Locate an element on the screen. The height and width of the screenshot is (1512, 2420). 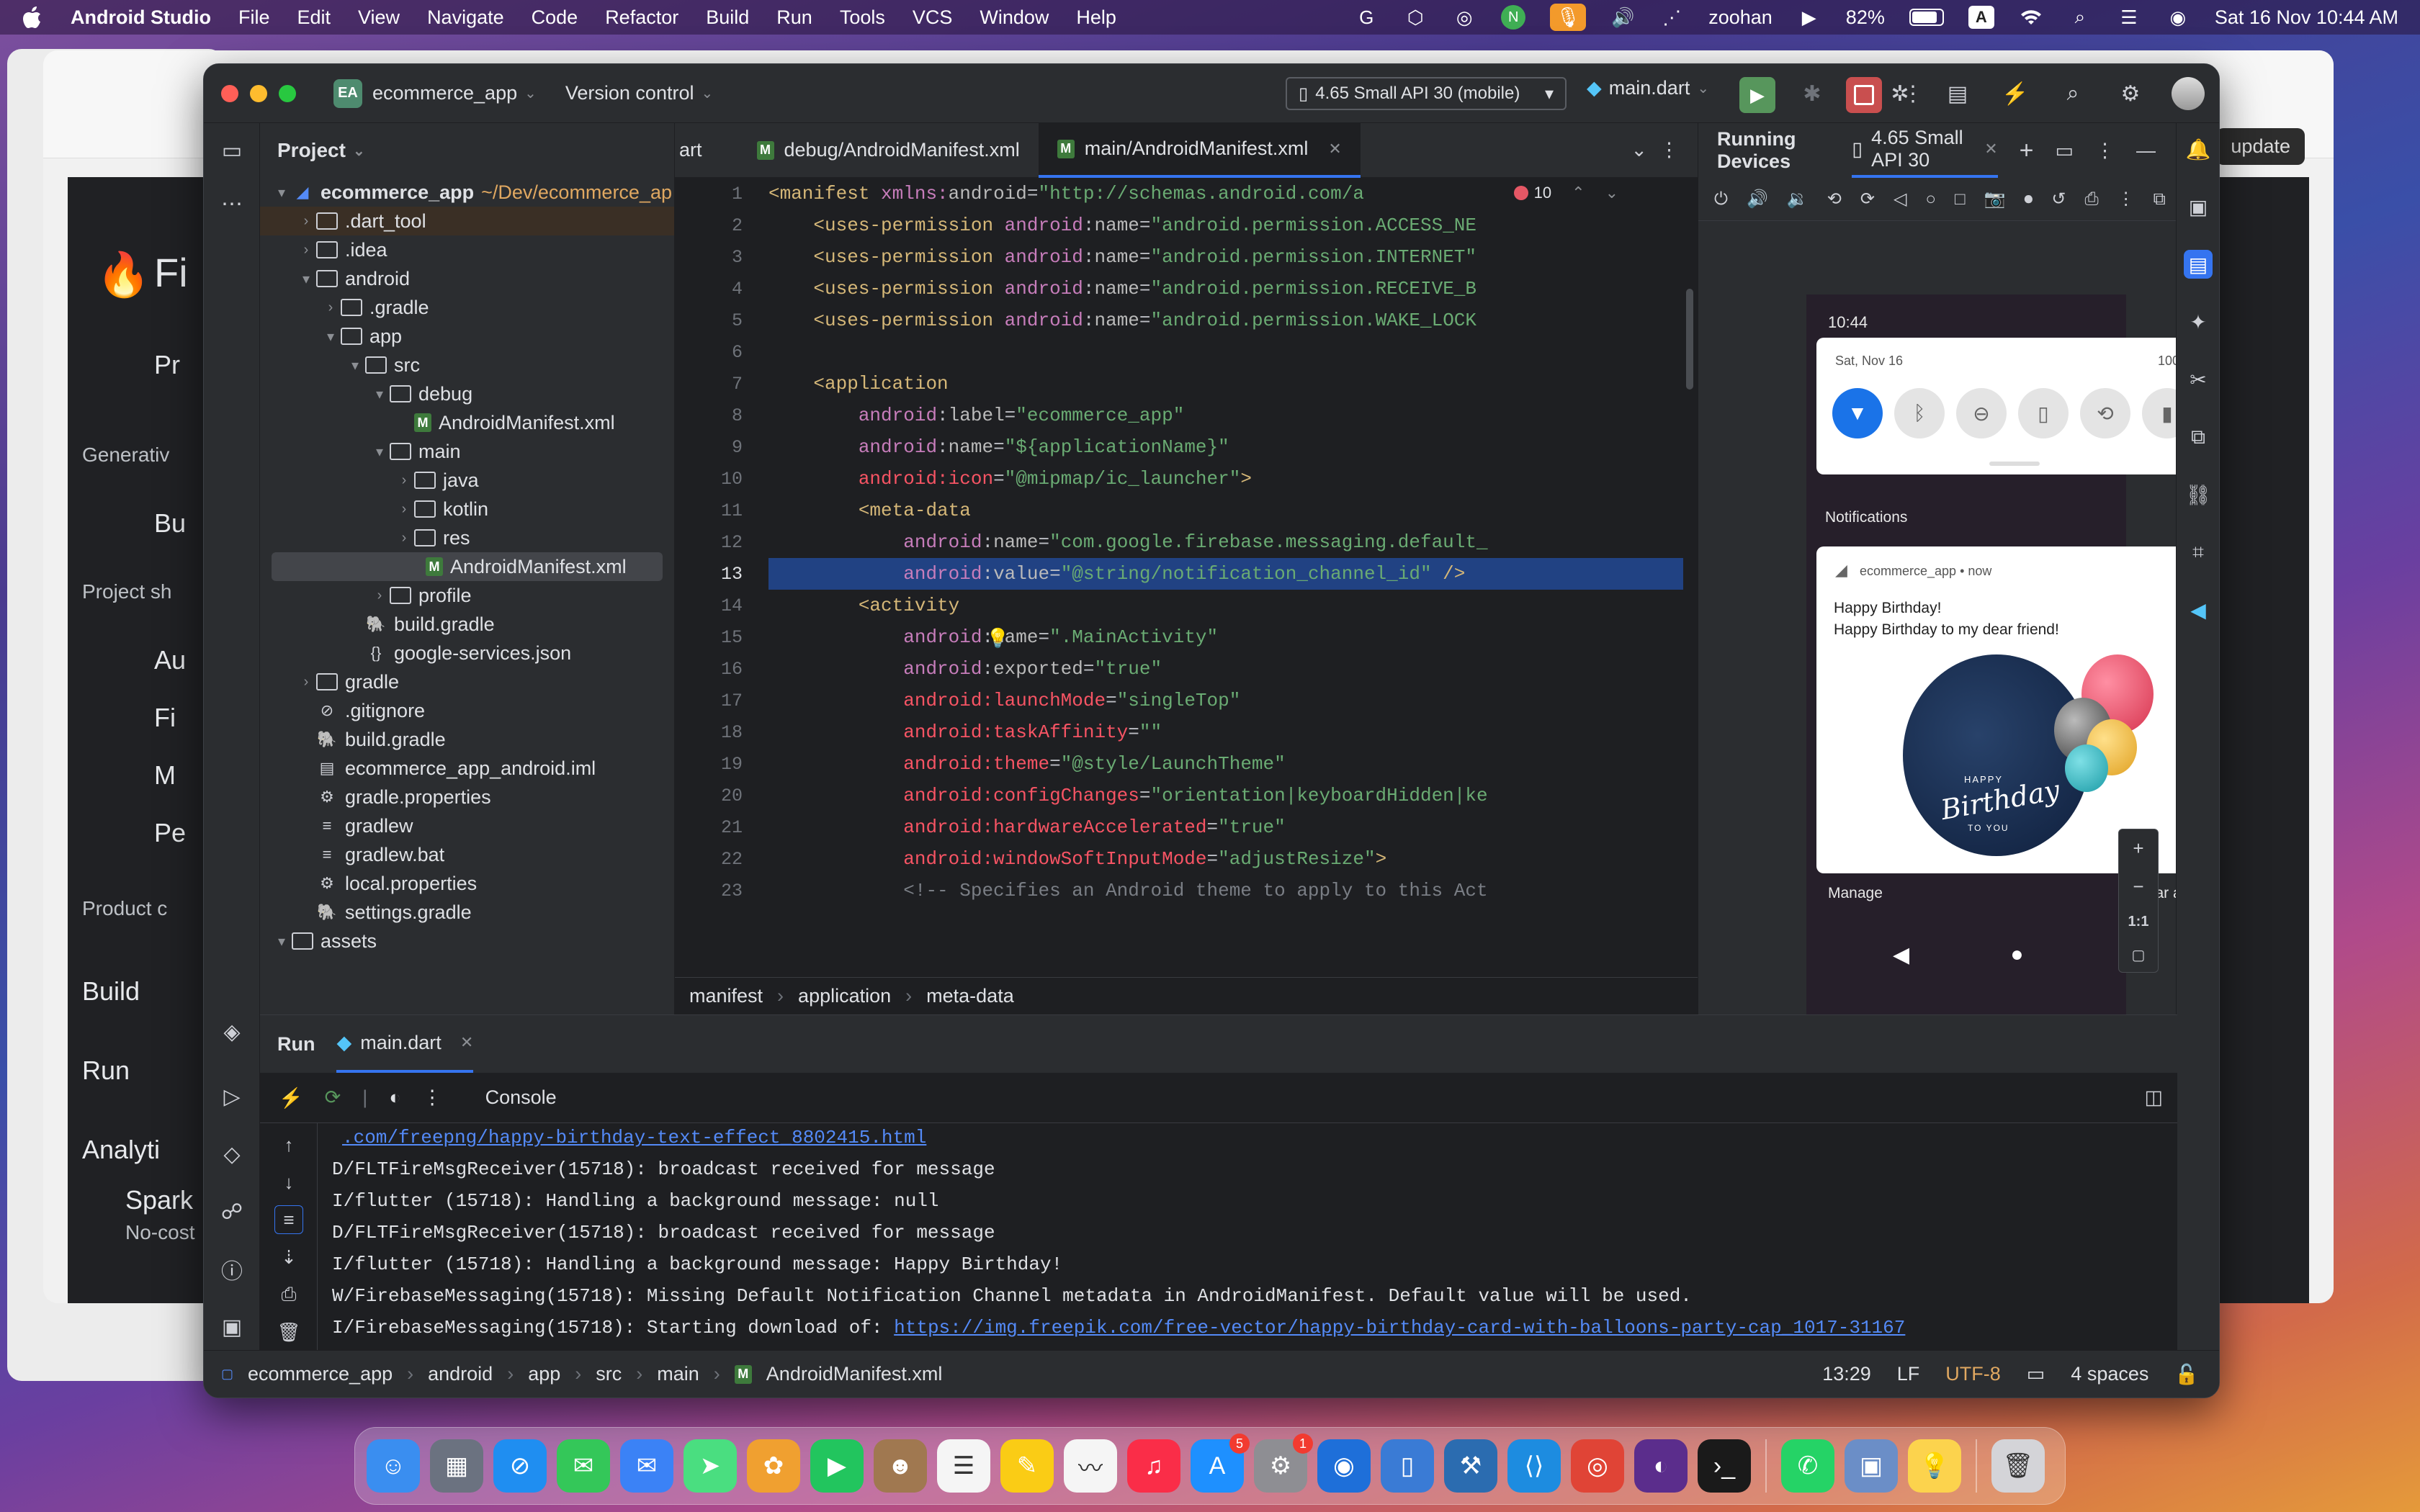
indent-setting: 4 spaces is located at coordinates (2109, 1374).